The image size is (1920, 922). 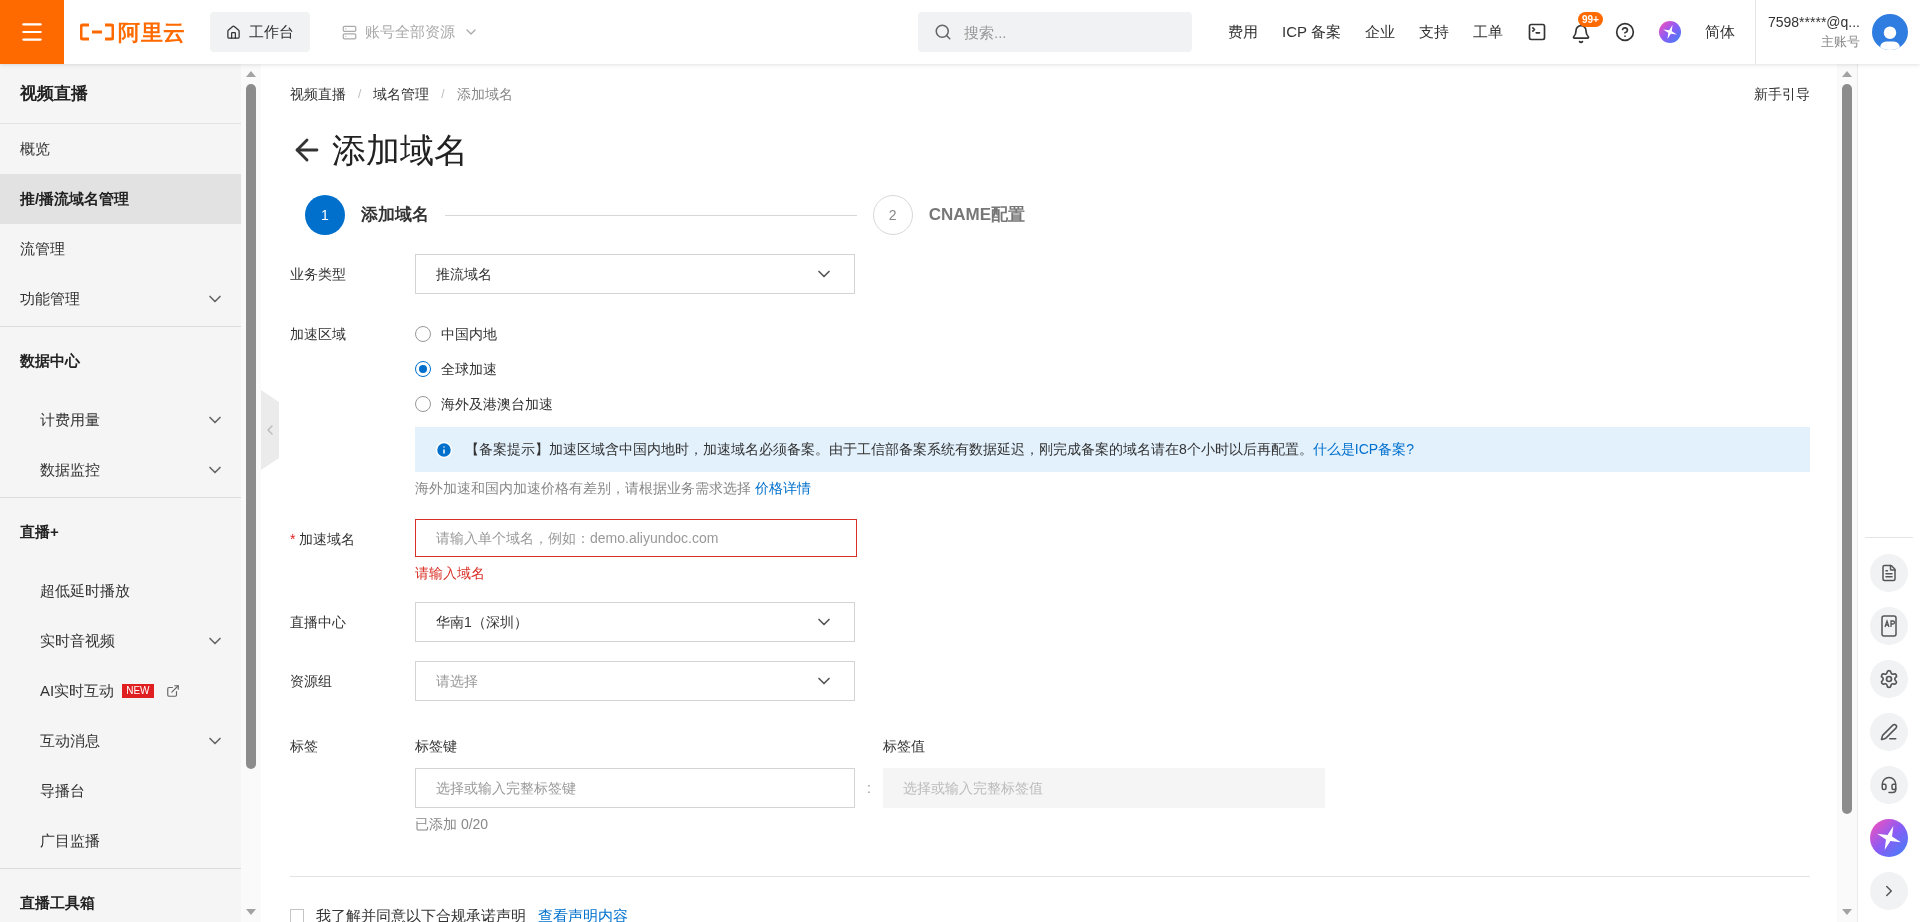 What do you see at coordinates (456, 334) in the screenshot?
I see `radio-option: 中国内地` at bounding box center [456, 334].